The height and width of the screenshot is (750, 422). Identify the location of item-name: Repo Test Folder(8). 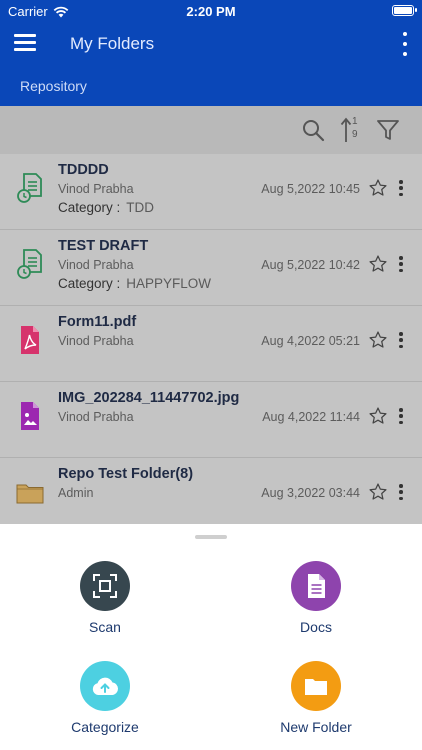
(126, 474).